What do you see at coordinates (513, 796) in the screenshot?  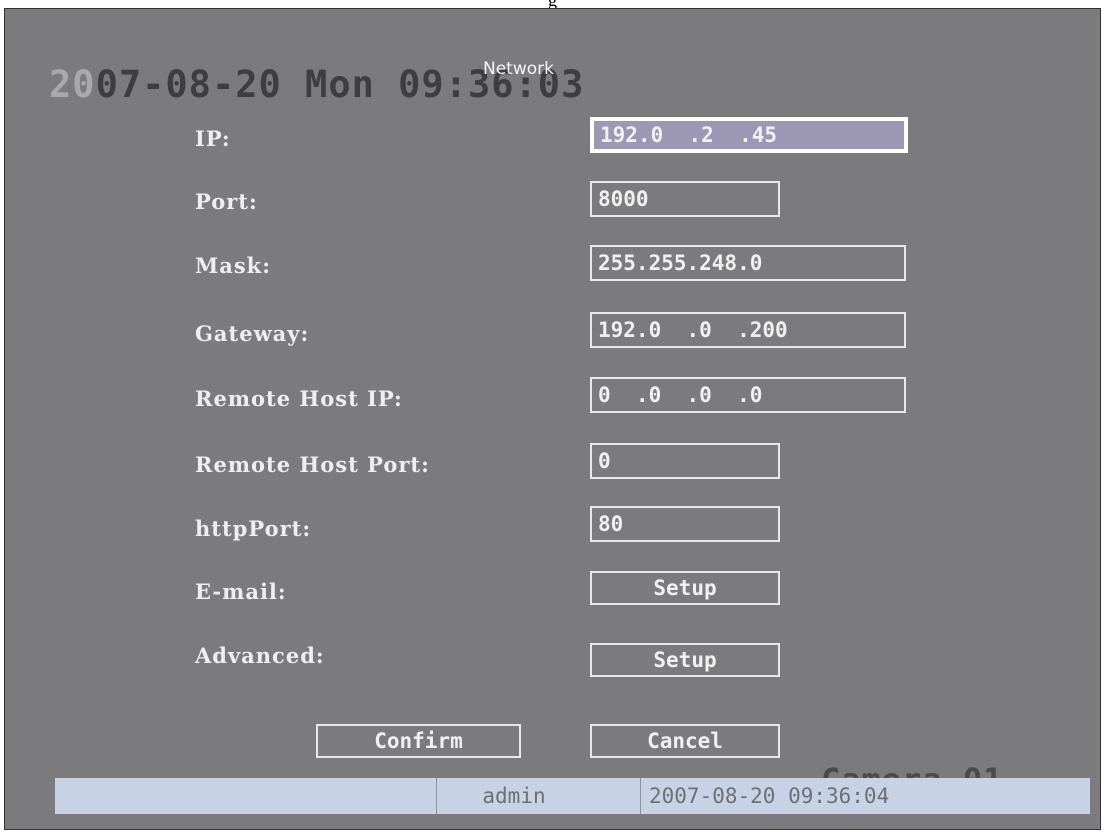 I see `status-user: admin` at bounding box center [513, 796].